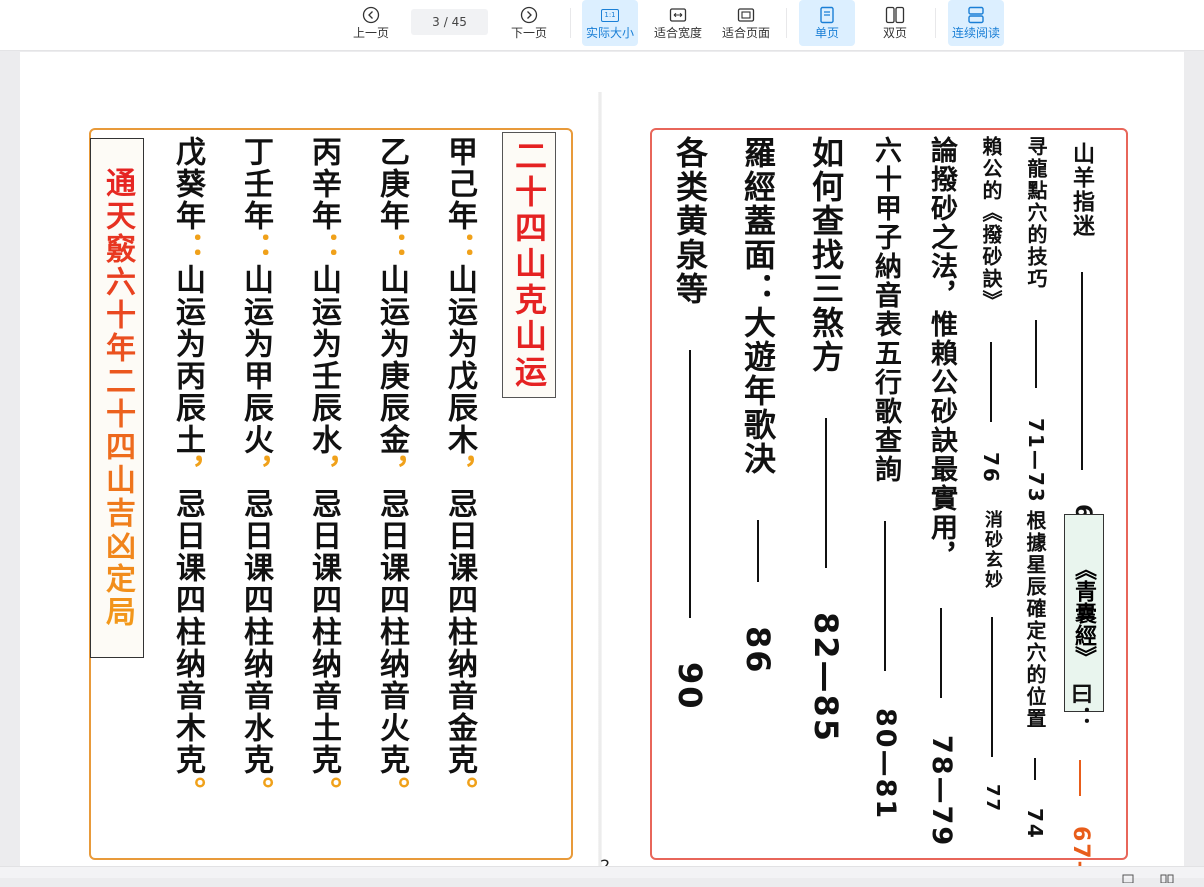  Describe the element at coordinates (677, 33) in the screenshot. I see `fit-width-label: 适合宽度` at that location.